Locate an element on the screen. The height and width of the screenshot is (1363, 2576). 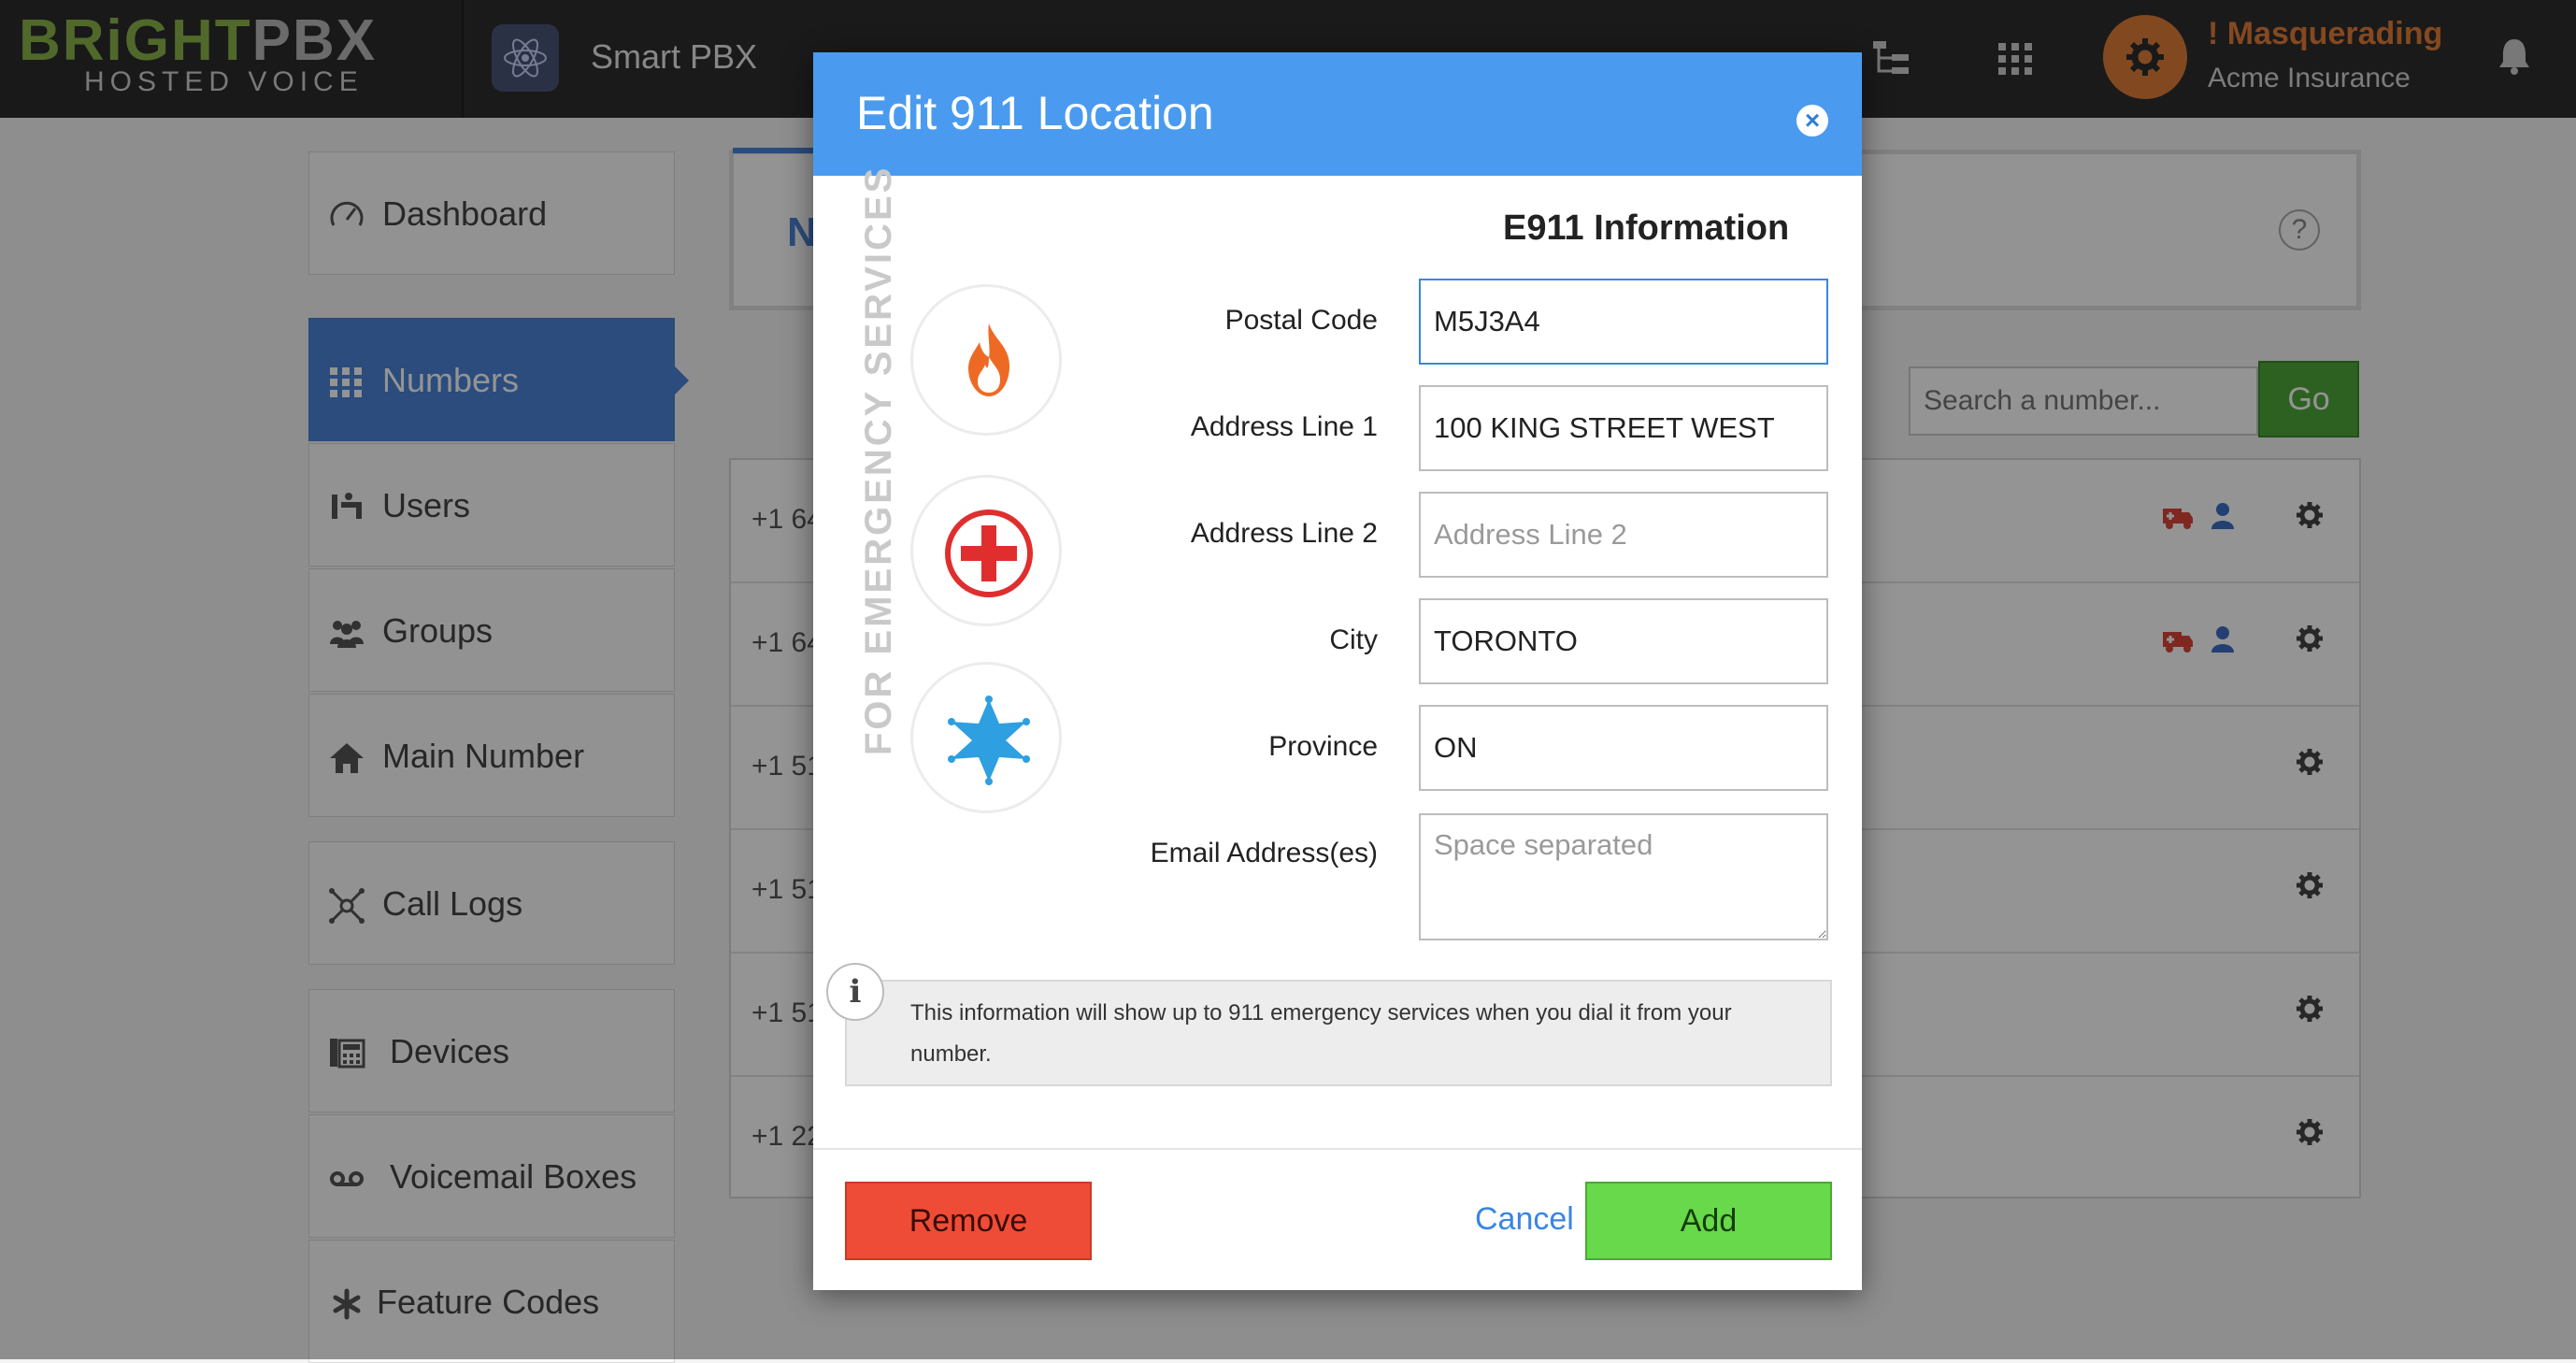
address-line-2-label: Address Line 2 is located at coordinates (1284, 534).